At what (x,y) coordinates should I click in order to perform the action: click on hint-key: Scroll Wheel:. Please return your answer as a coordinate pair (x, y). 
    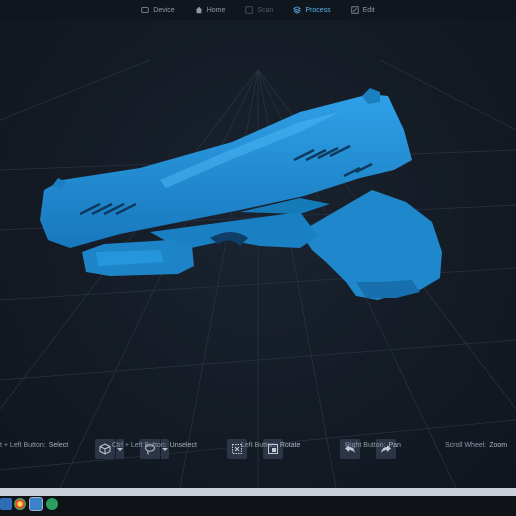
    Looking at the image, I should click on (466, 445).